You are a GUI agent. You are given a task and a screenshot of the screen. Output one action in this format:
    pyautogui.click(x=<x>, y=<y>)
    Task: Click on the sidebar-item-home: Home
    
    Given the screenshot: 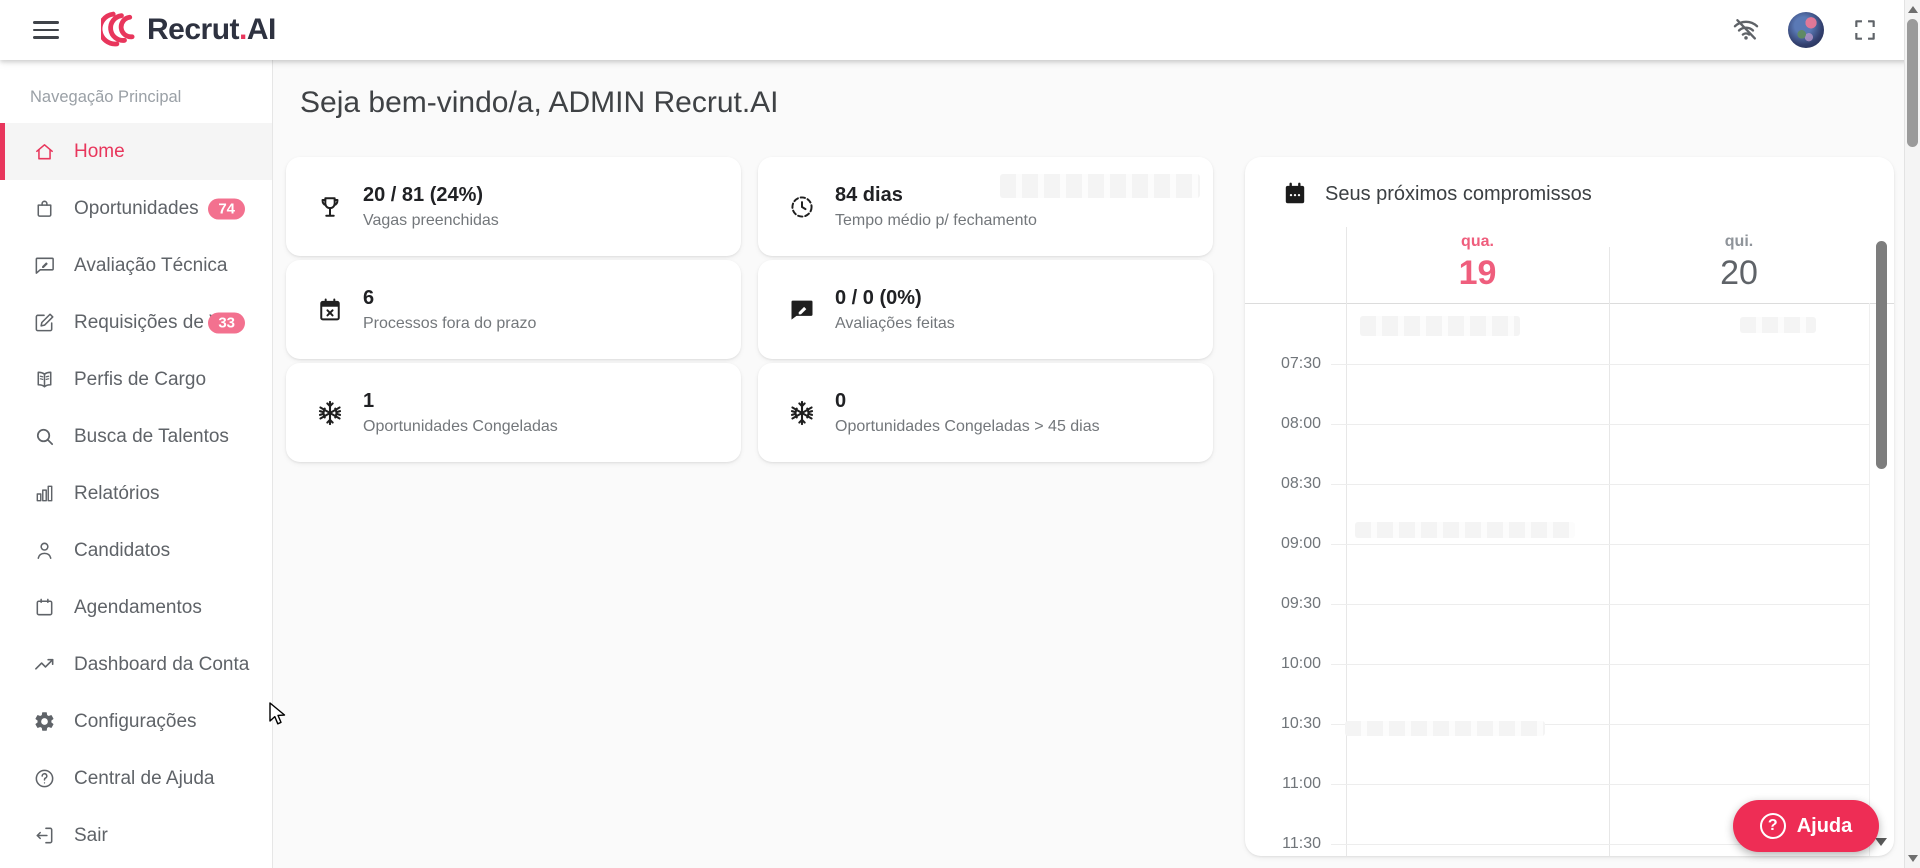 What is the action you would take?
    pyautogui.click(x=136, y=151)
    